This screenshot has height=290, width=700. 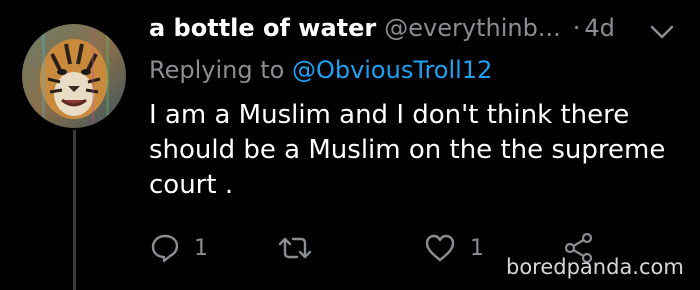 I want to click on avatar, so click(x=74, y=76).